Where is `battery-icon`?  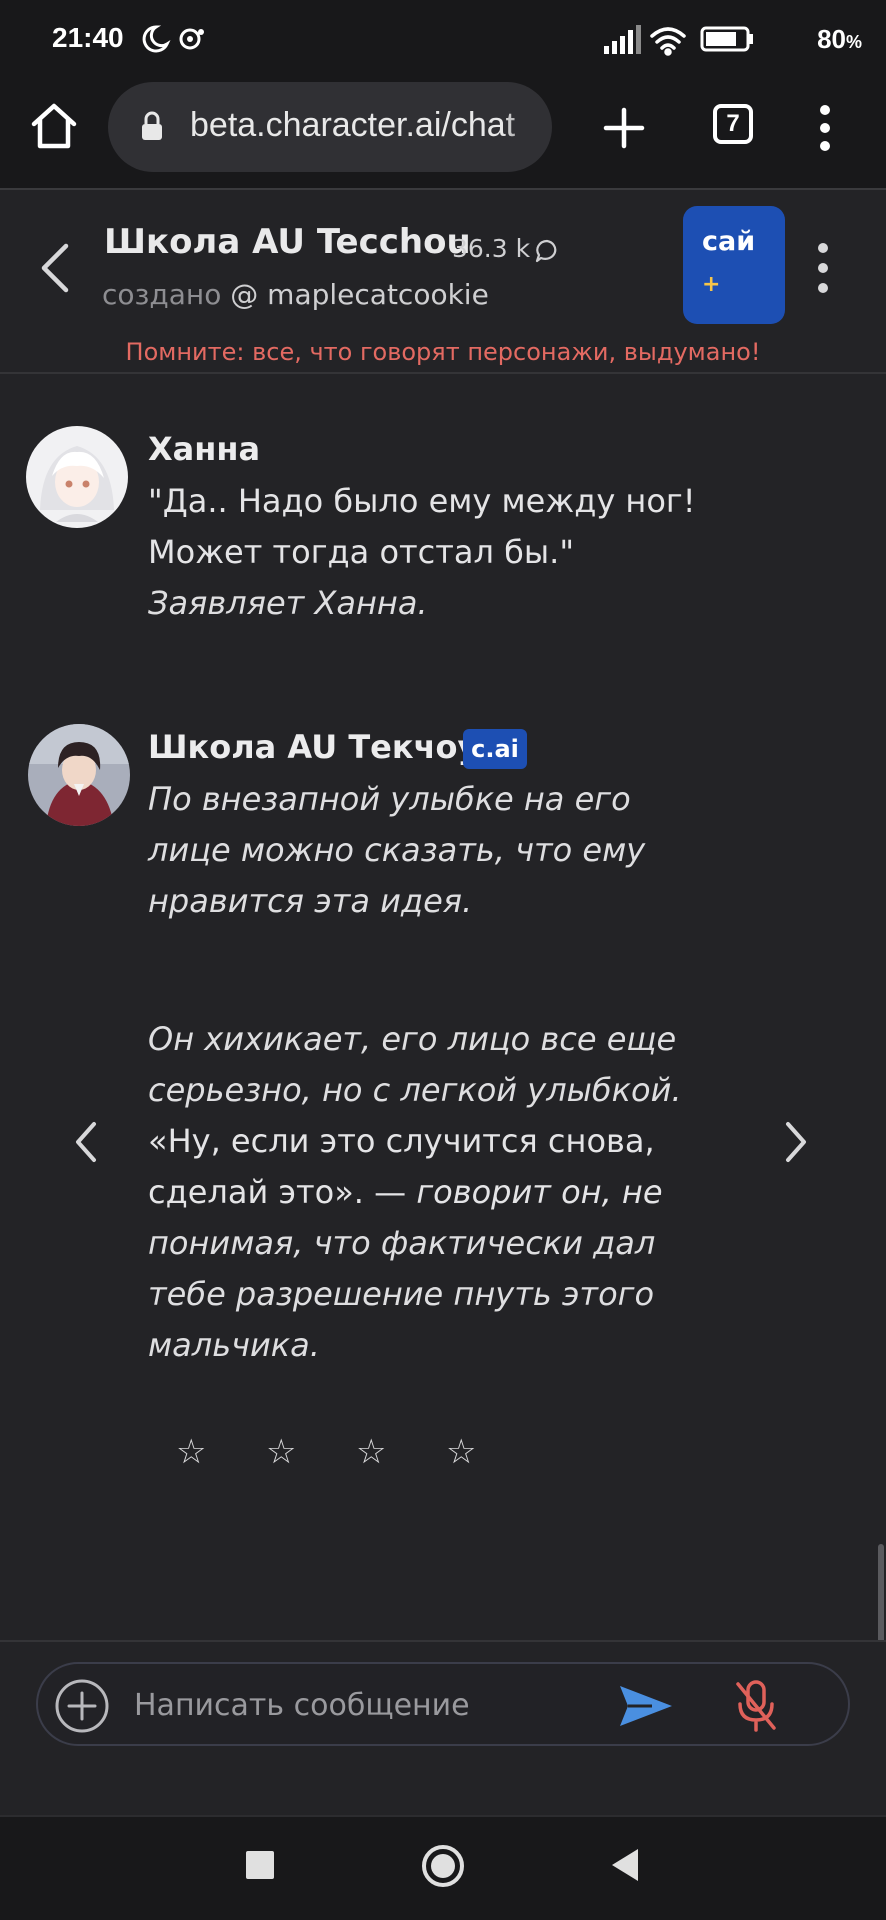 battery-icon is located at coordinates (726, 39).